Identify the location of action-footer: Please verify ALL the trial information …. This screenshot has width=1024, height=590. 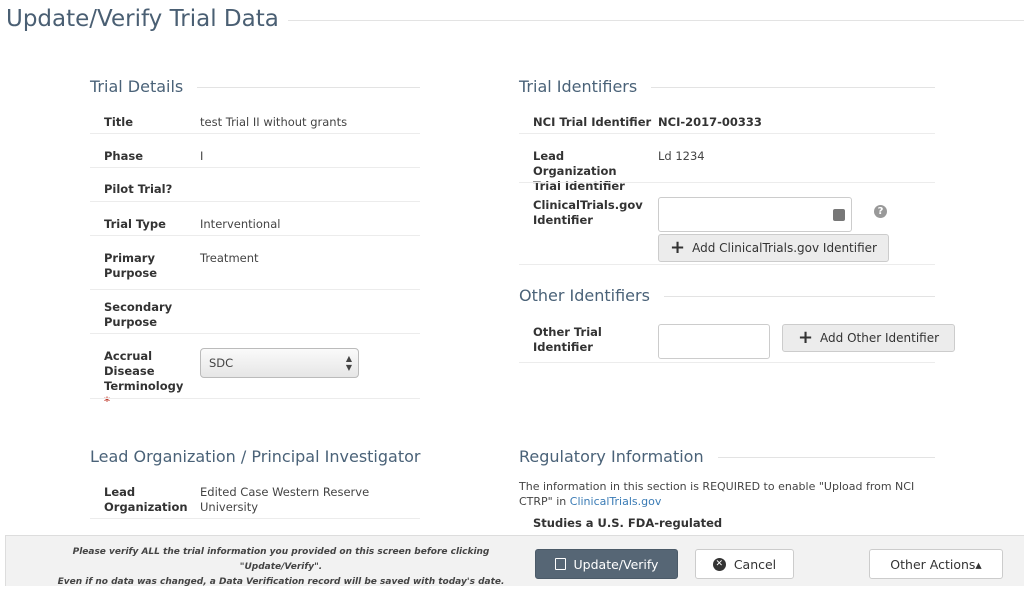
(514, 561).